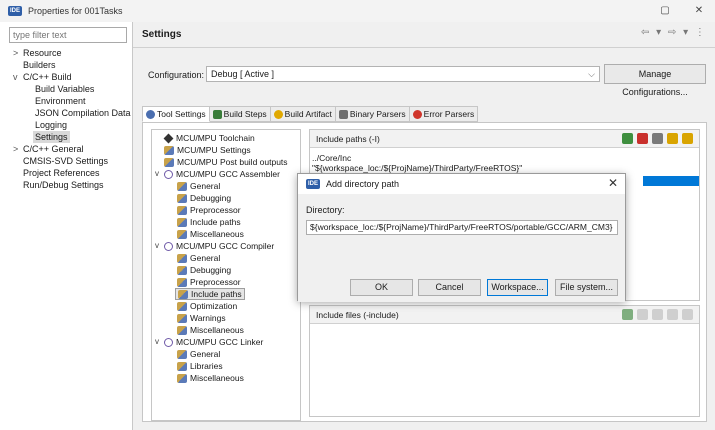 This screenshot has width=715, height=430. I want to click on edit-path-icon, so click(657, 138).